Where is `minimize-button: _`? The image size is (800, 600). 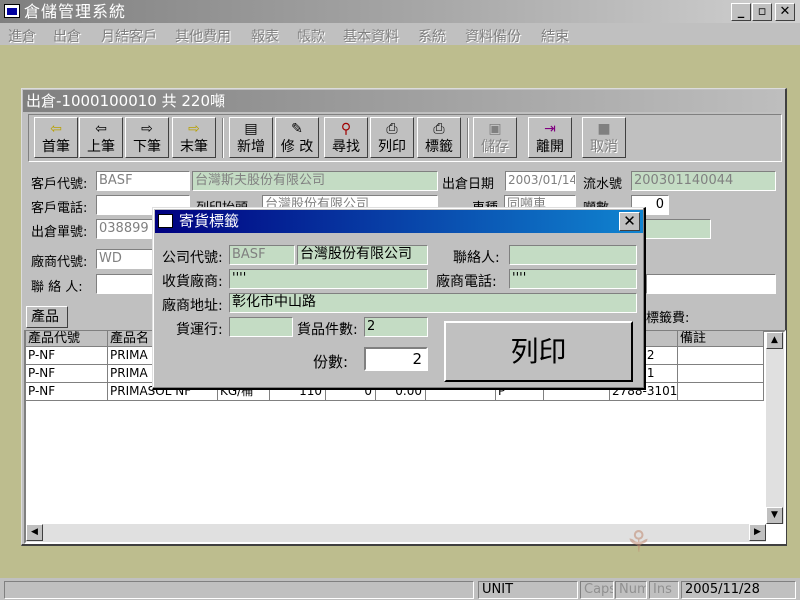
minimize-button: _ is located at coordinates (741, 12).